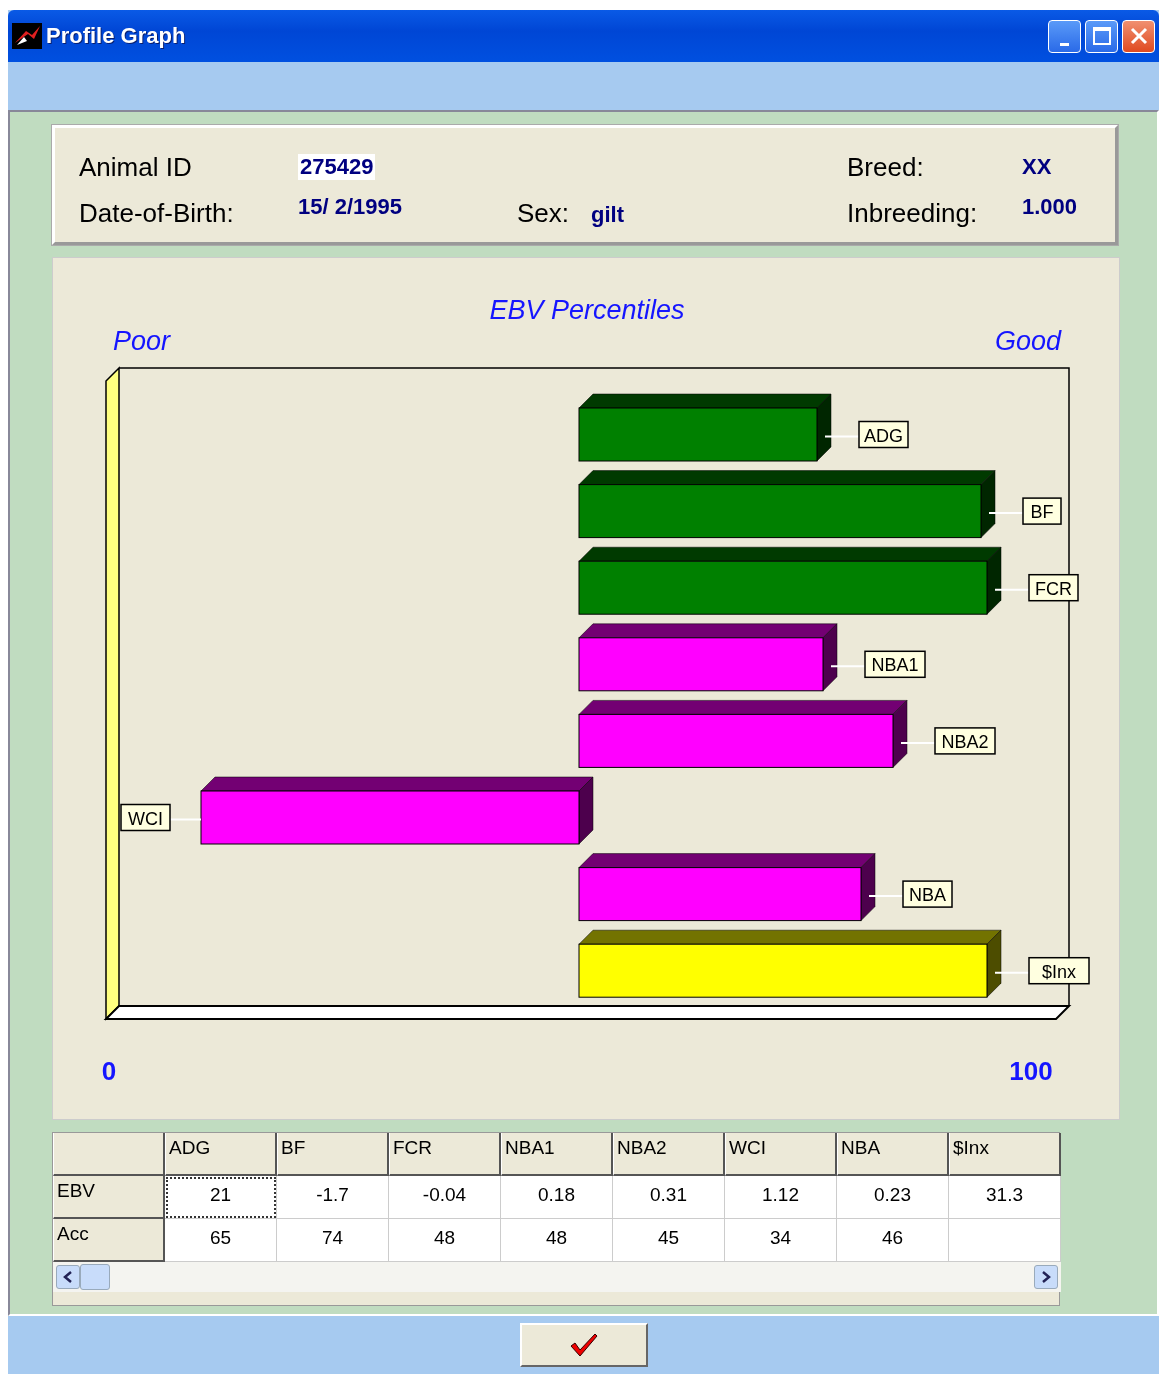 This screenshot has width=1159, height=1374. I want to click on table-cell: 0.23, so click(893, 1197).